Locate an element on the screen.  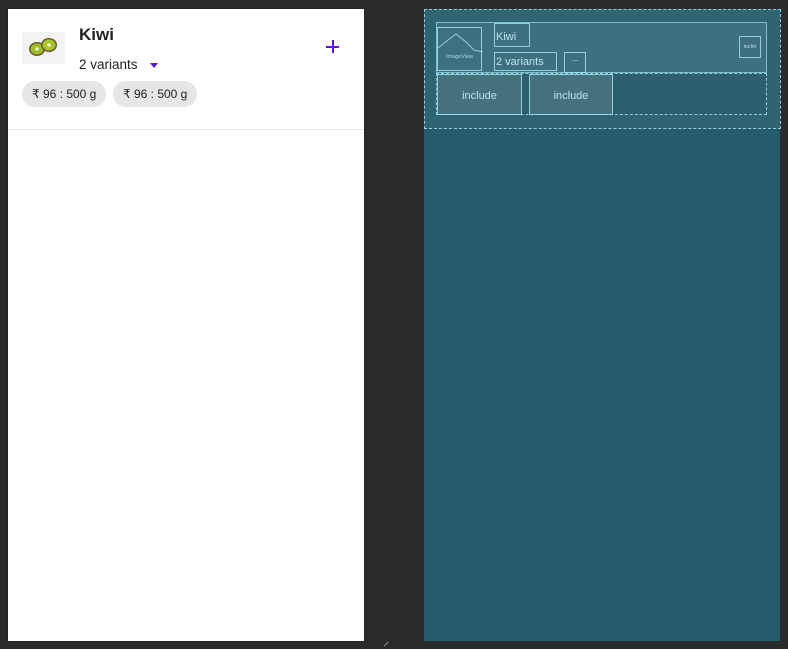
blueprint-include-2: include is located at coordinates (571, 94).